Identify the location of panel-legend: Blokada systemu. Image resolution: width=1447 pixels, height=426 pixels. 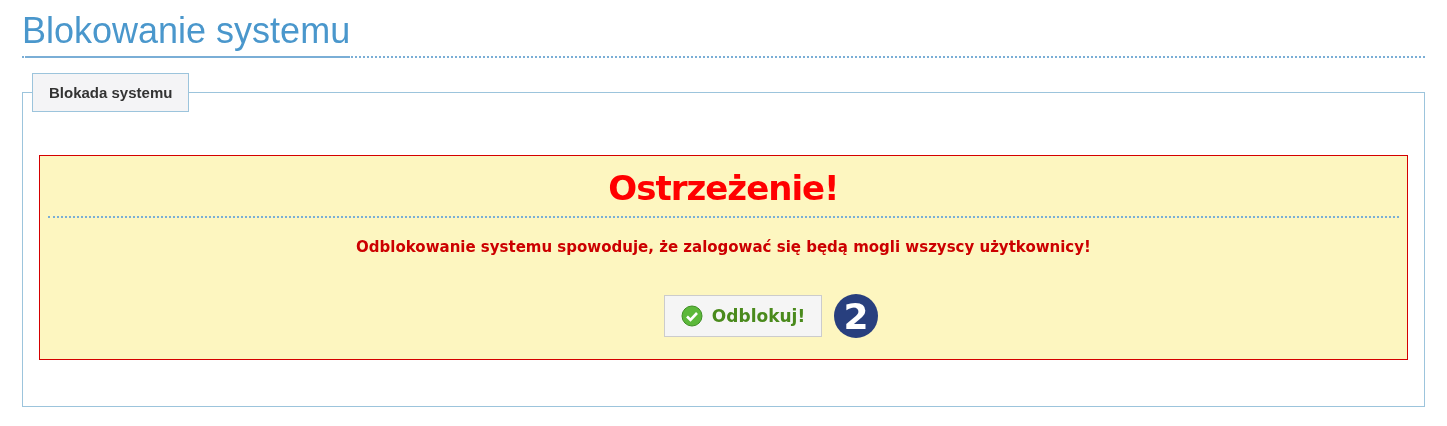
(111, 92).